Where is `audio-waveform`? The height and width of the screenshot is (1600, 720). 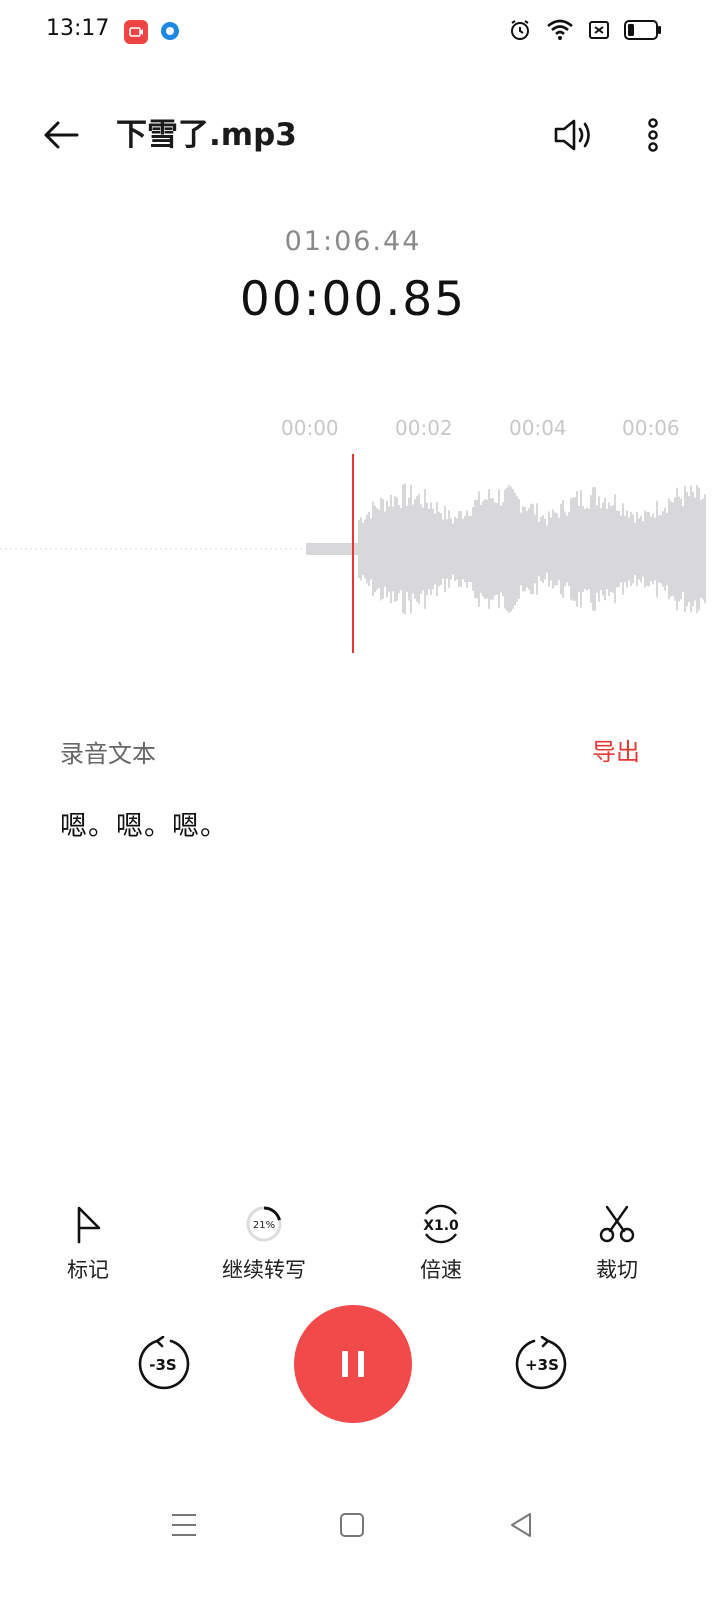
audio-waveform is located at coordinates (360, 555).